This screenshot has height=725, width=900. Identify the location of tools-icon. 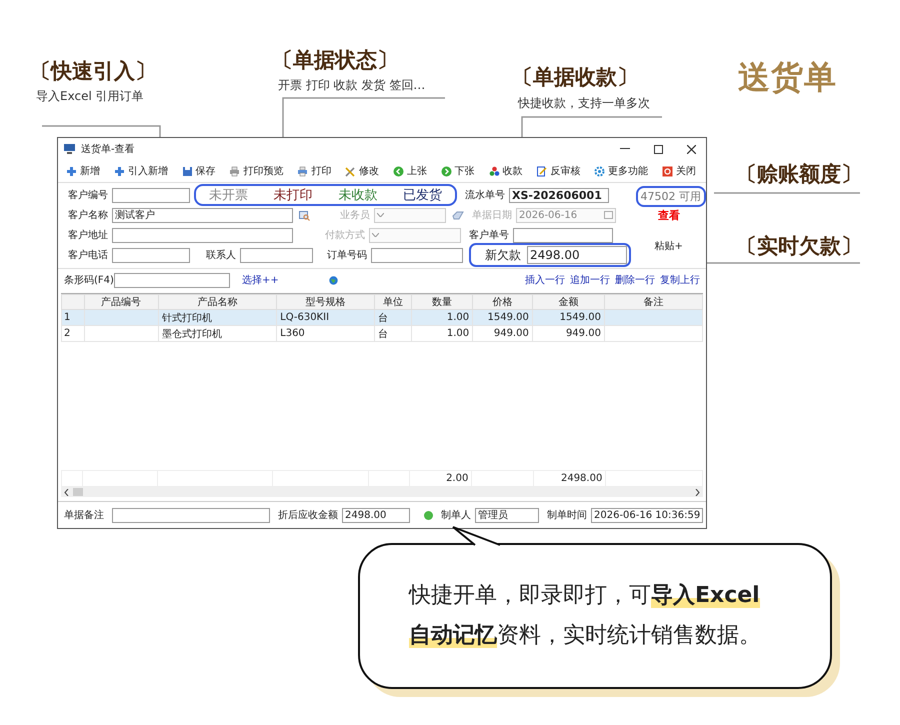
(350, 171).